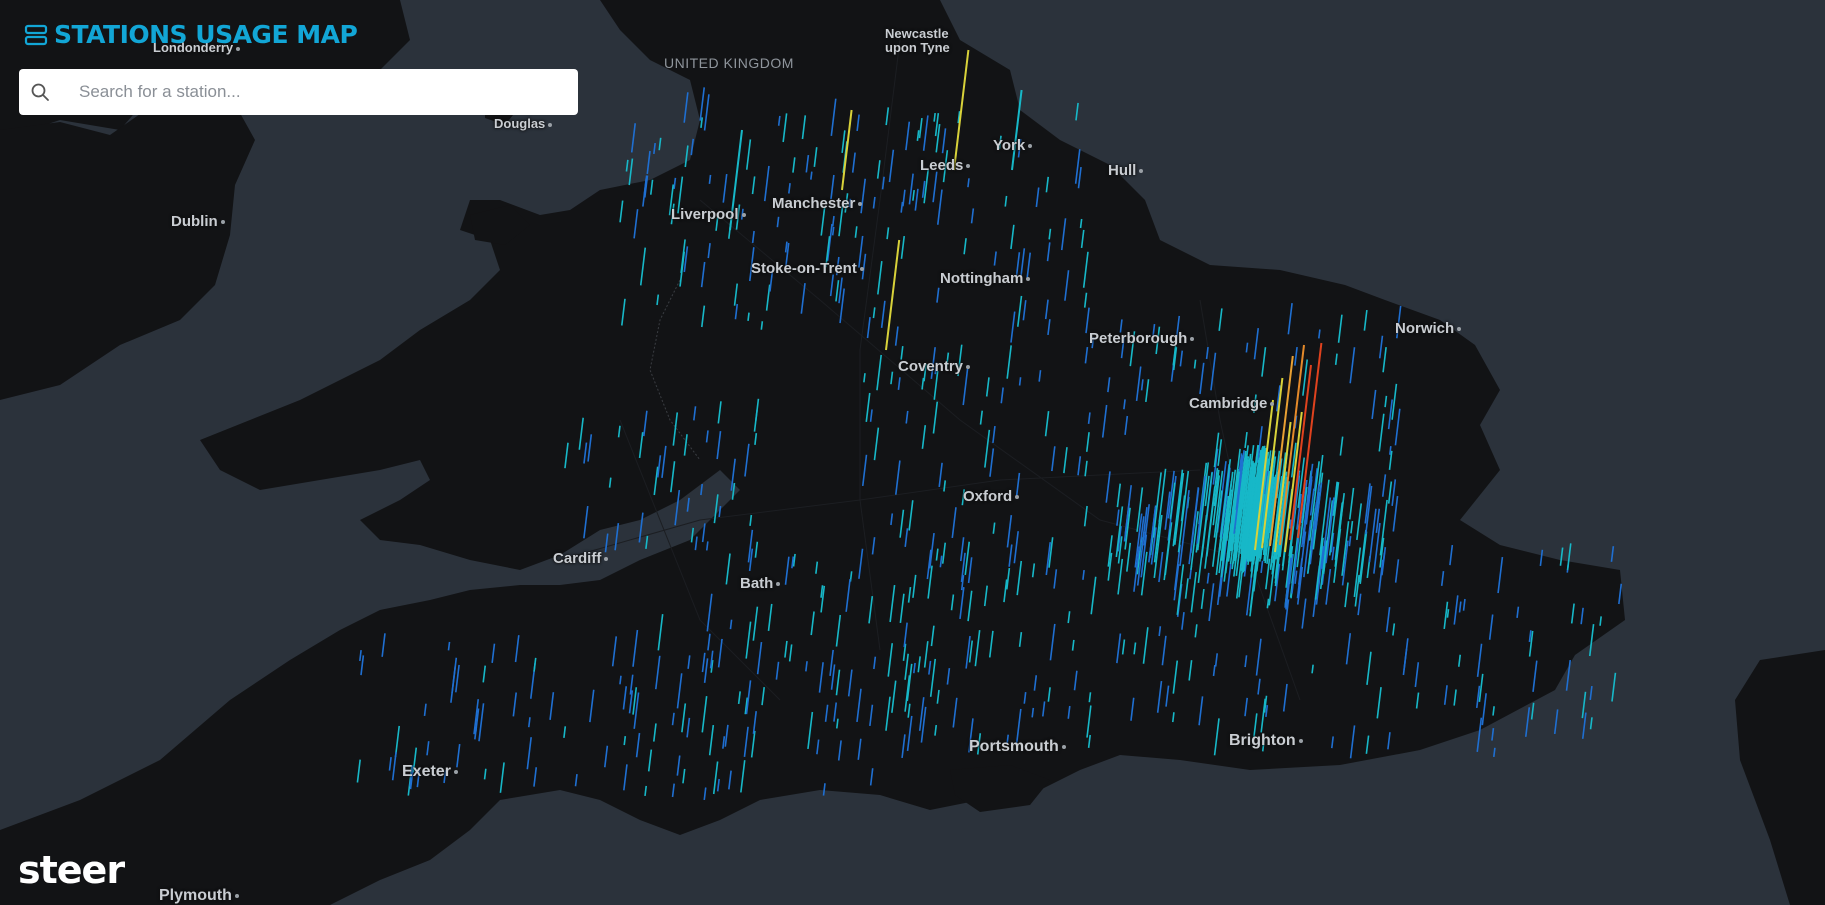 The image size is (1825, 905). What do you see at coordinates (40, 92) in the screenshot?
I see `search-icon` at bounding box center [40, 92].